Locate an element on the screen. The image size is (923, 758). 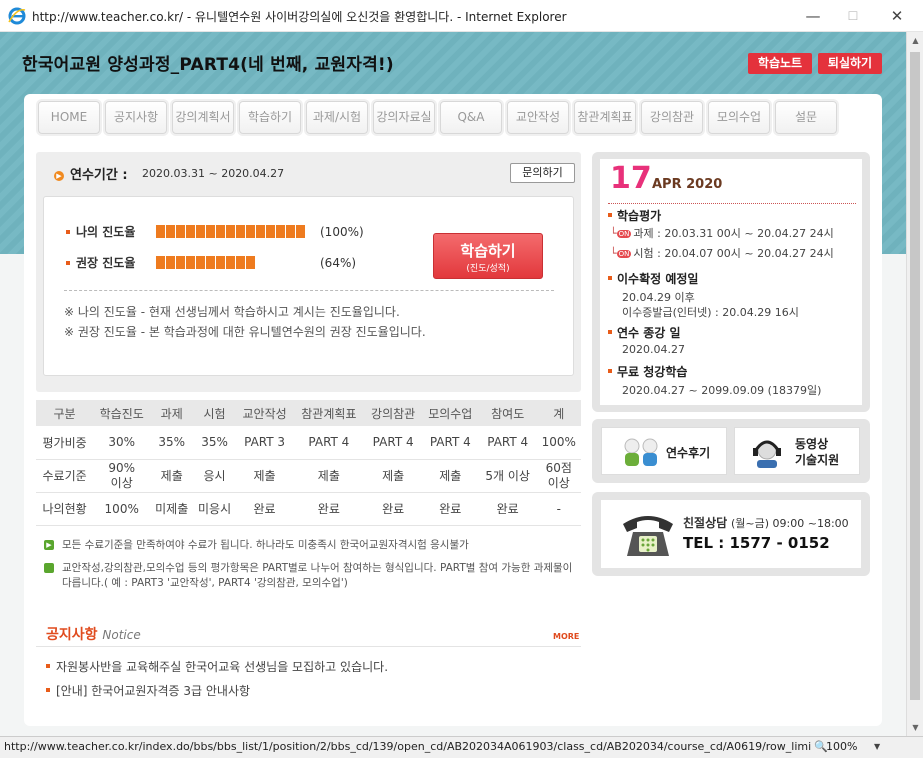
tab-lesson-plan: 교안작성 is located at coordinates (538, 117).